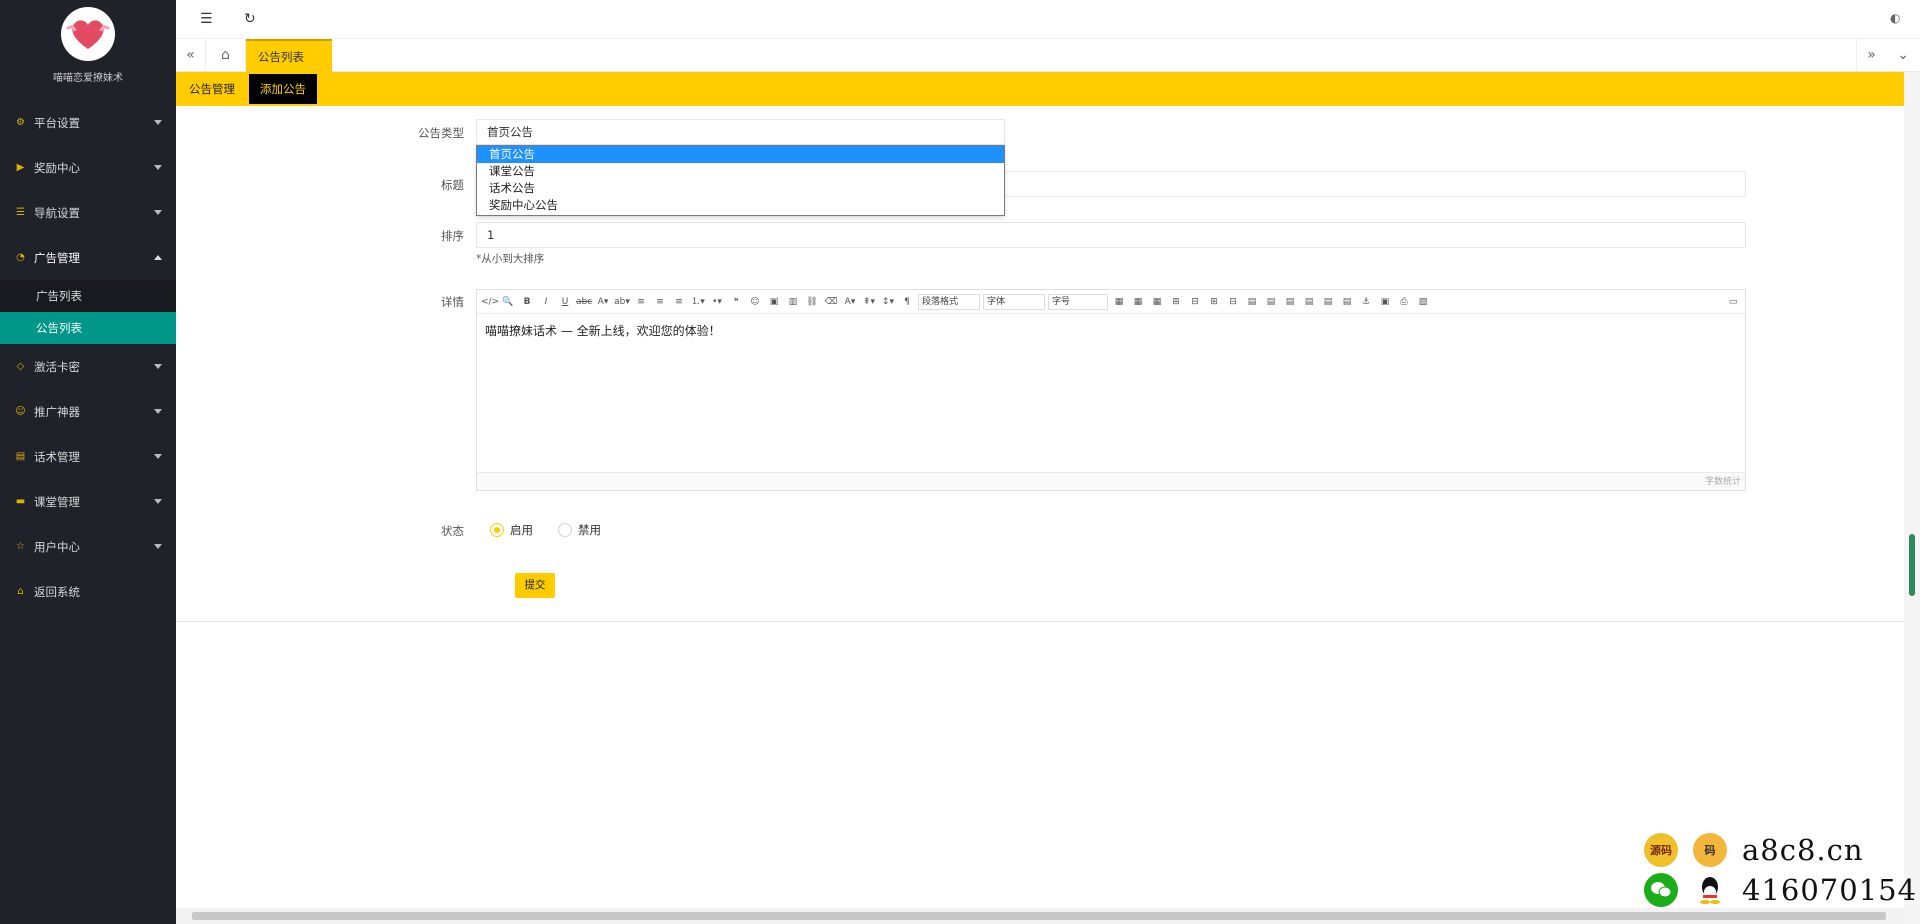 The height and width of the screenshot is (924, 1920). I want to click on menu-nav-settings: ☰ 导航设置, so click(88, 212).